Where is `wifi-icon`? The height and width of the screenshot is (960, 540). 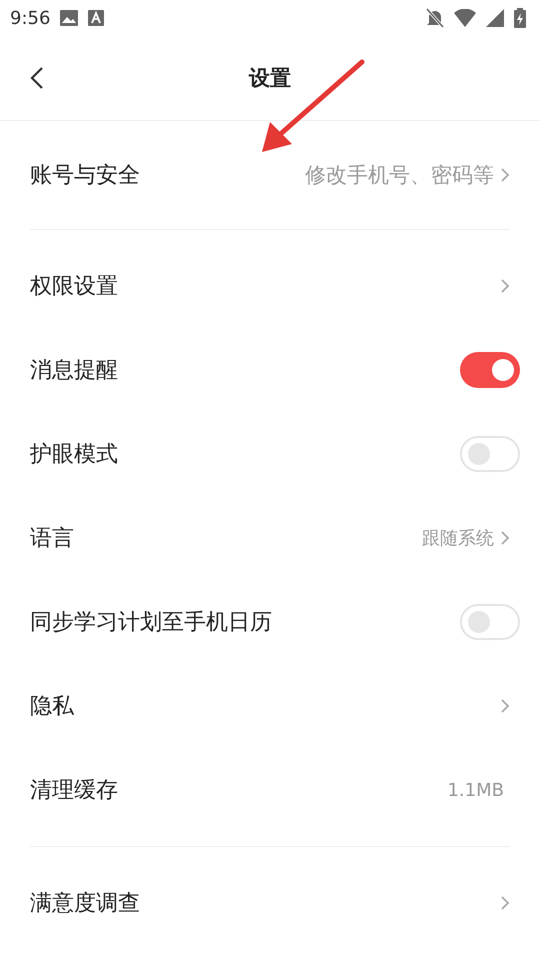 wifi-icon is located at coordinates (465, 18).